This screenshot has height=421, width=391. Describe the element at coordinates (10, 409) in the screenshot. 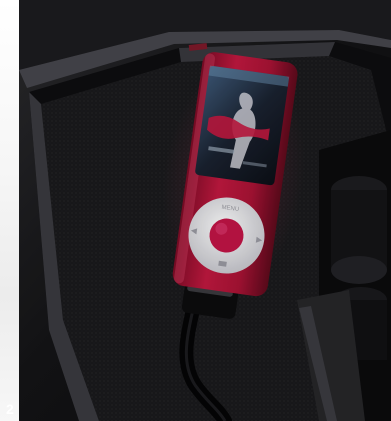

I see `figure-number-label: 2` at that location.